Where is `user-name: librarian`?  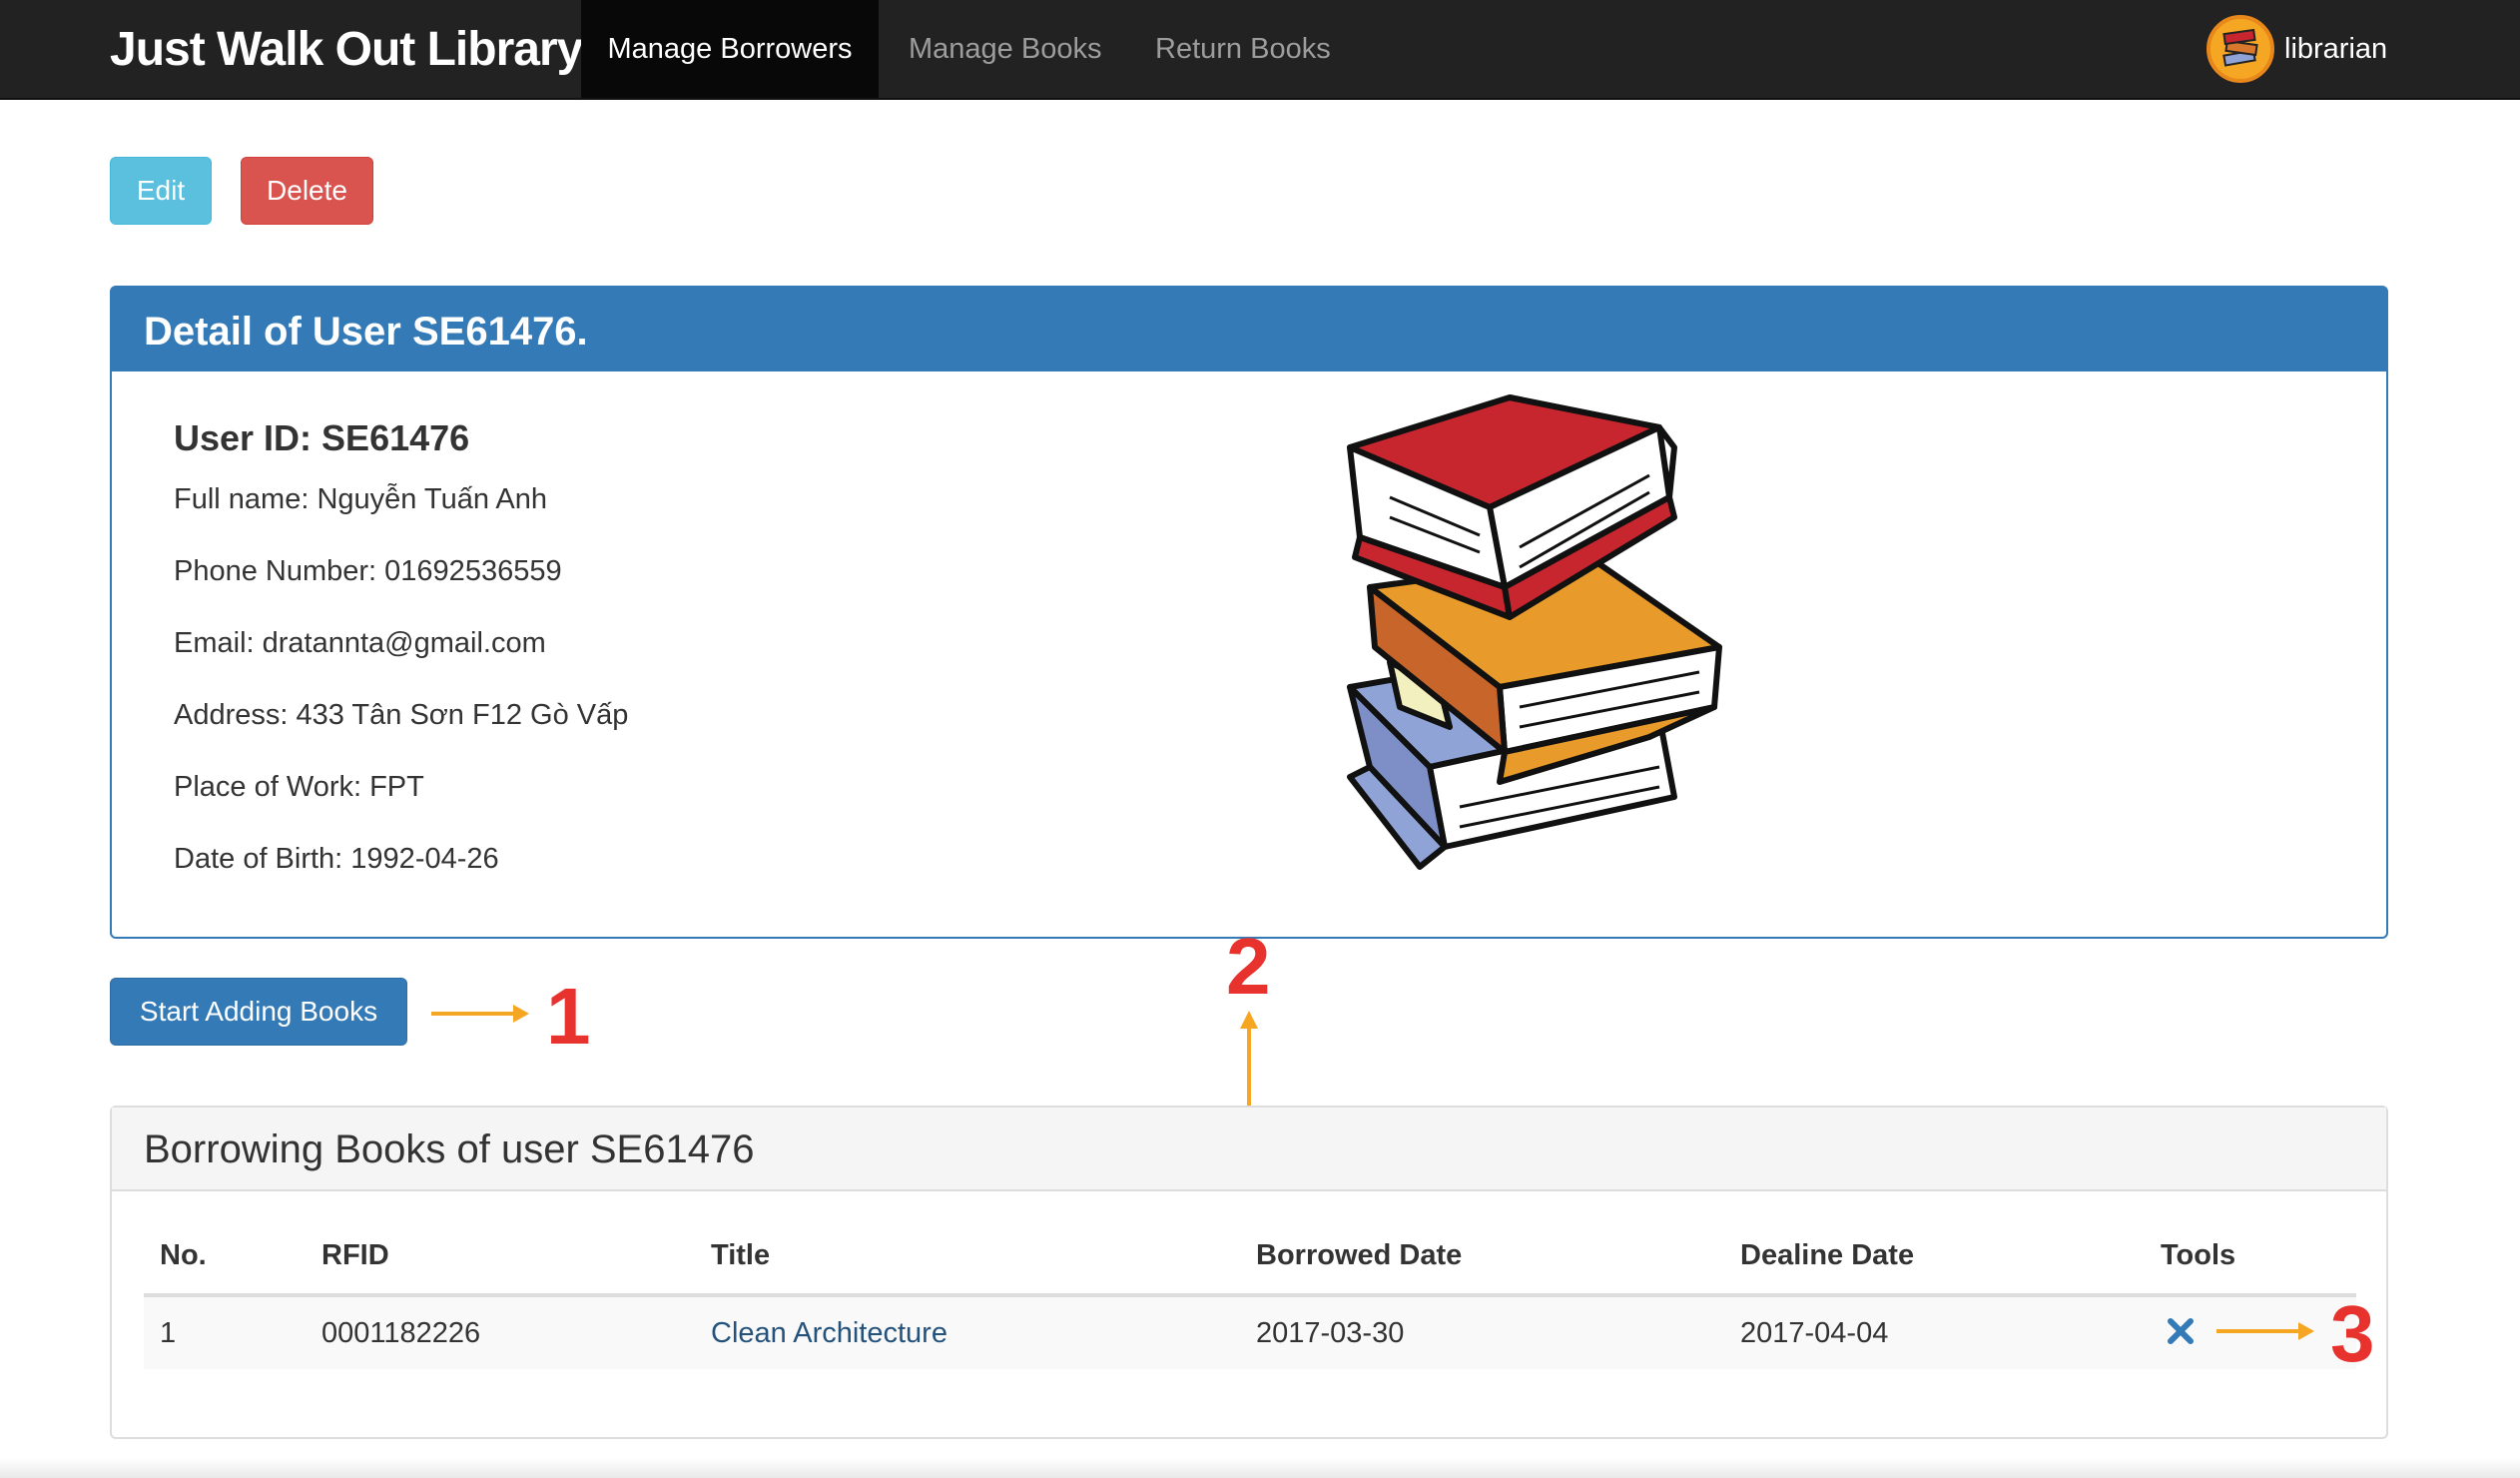
user-name: librarian is located at coordinates (2336, 49).